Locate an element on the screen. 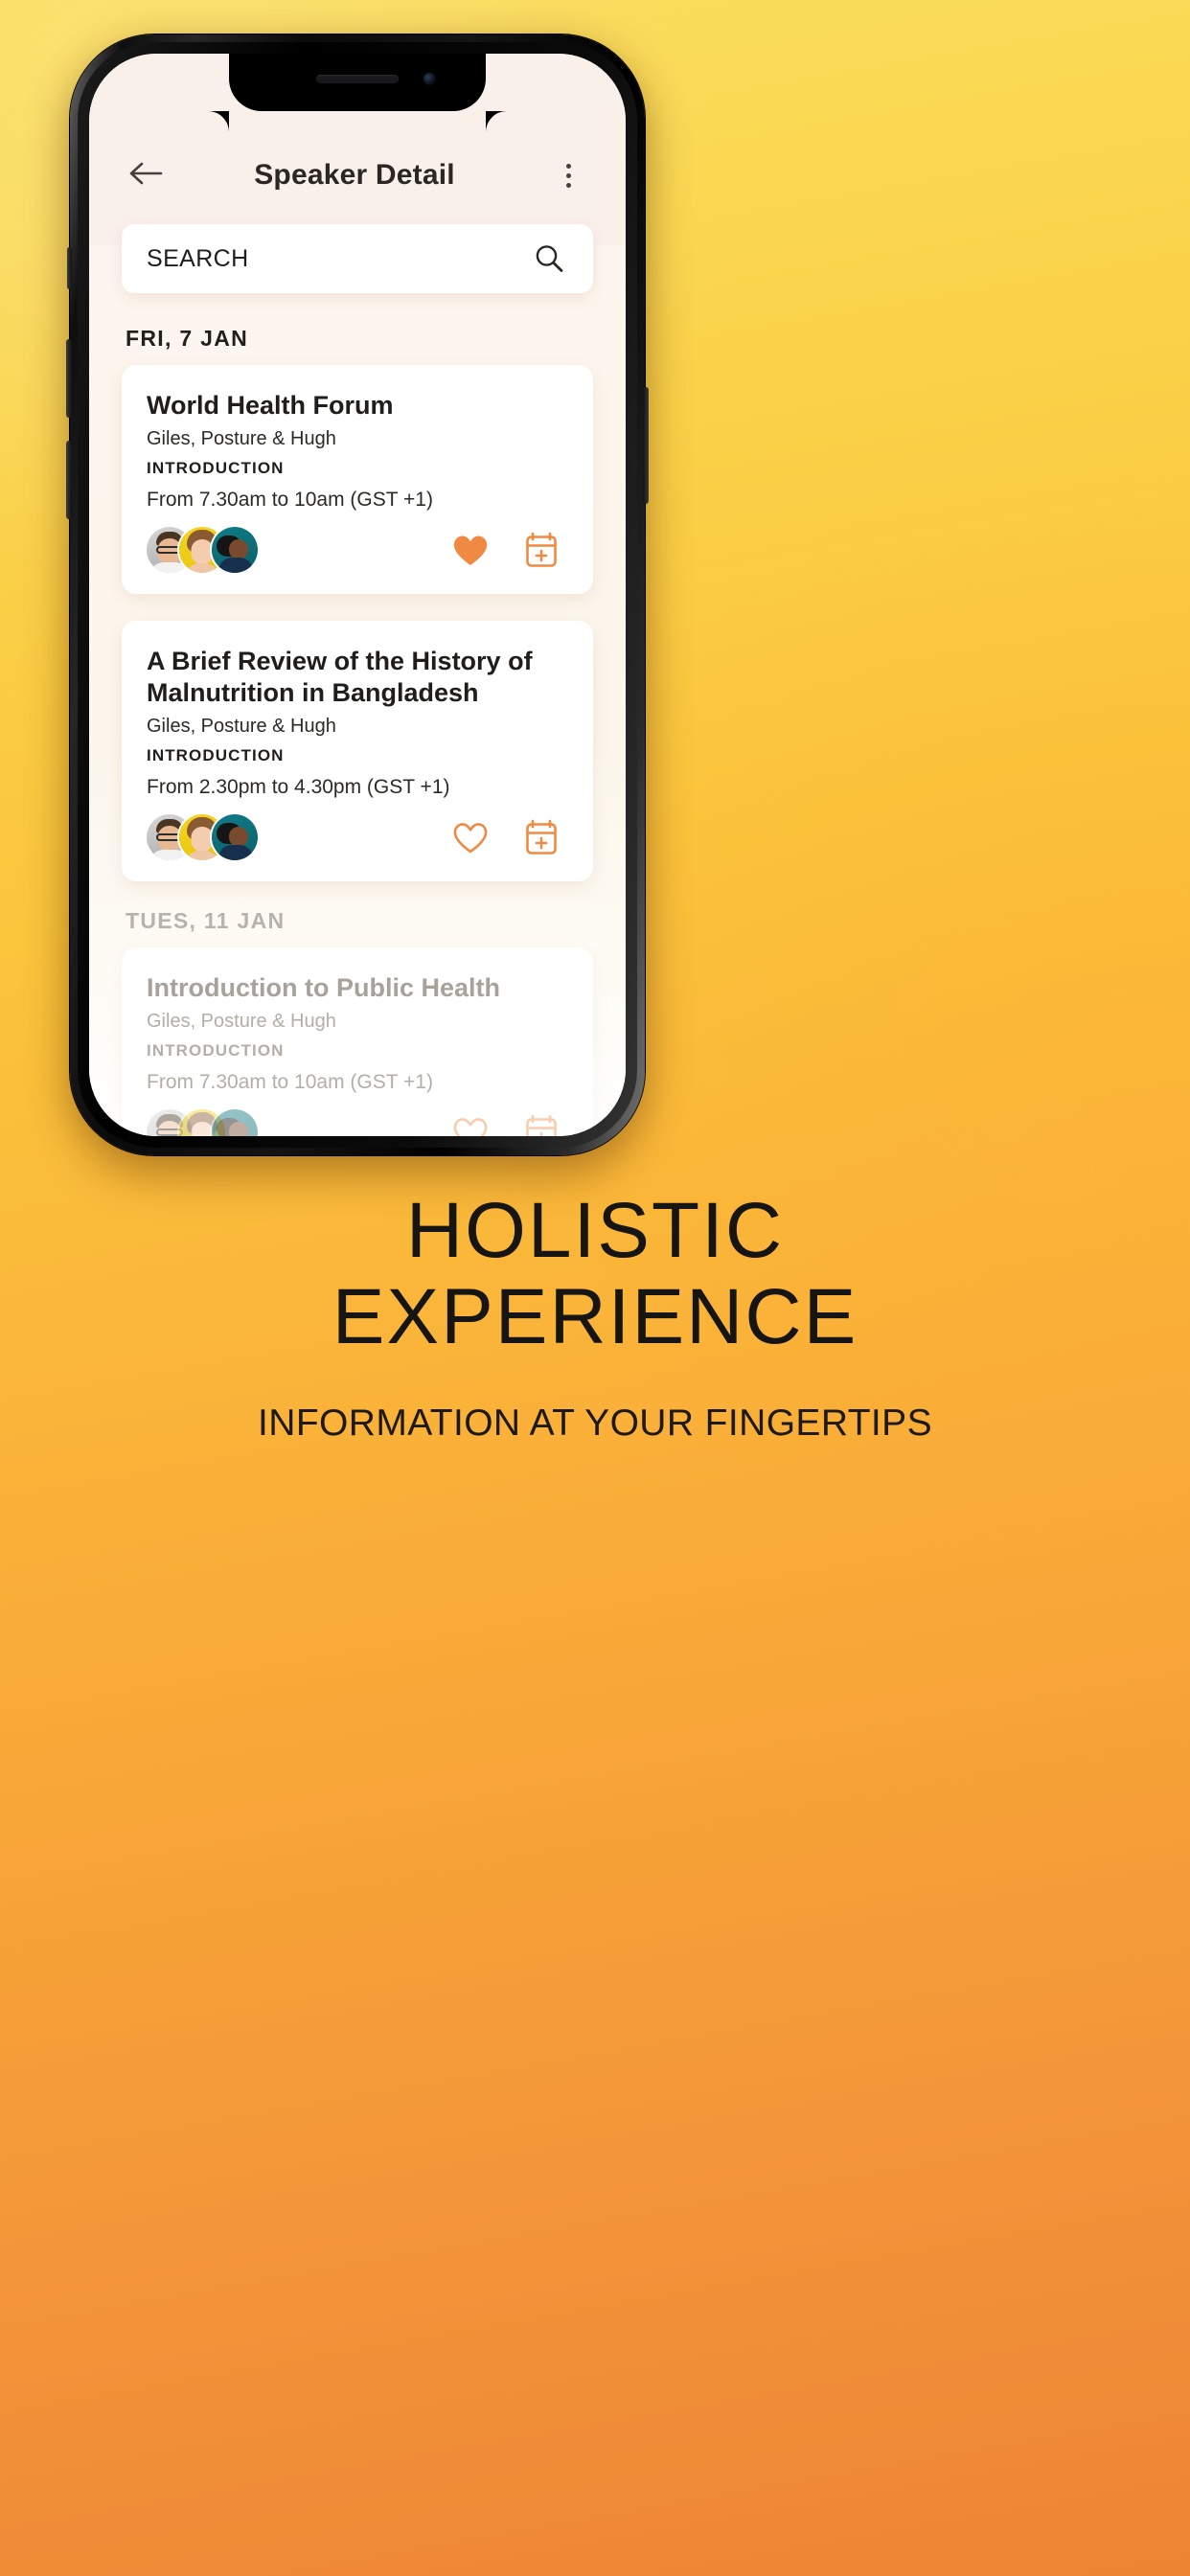 The image size is (1190, 2576). promo-subtitle: INFORMATION AT YOUR FINGERTIPS is located at coordinates (595, 1424).